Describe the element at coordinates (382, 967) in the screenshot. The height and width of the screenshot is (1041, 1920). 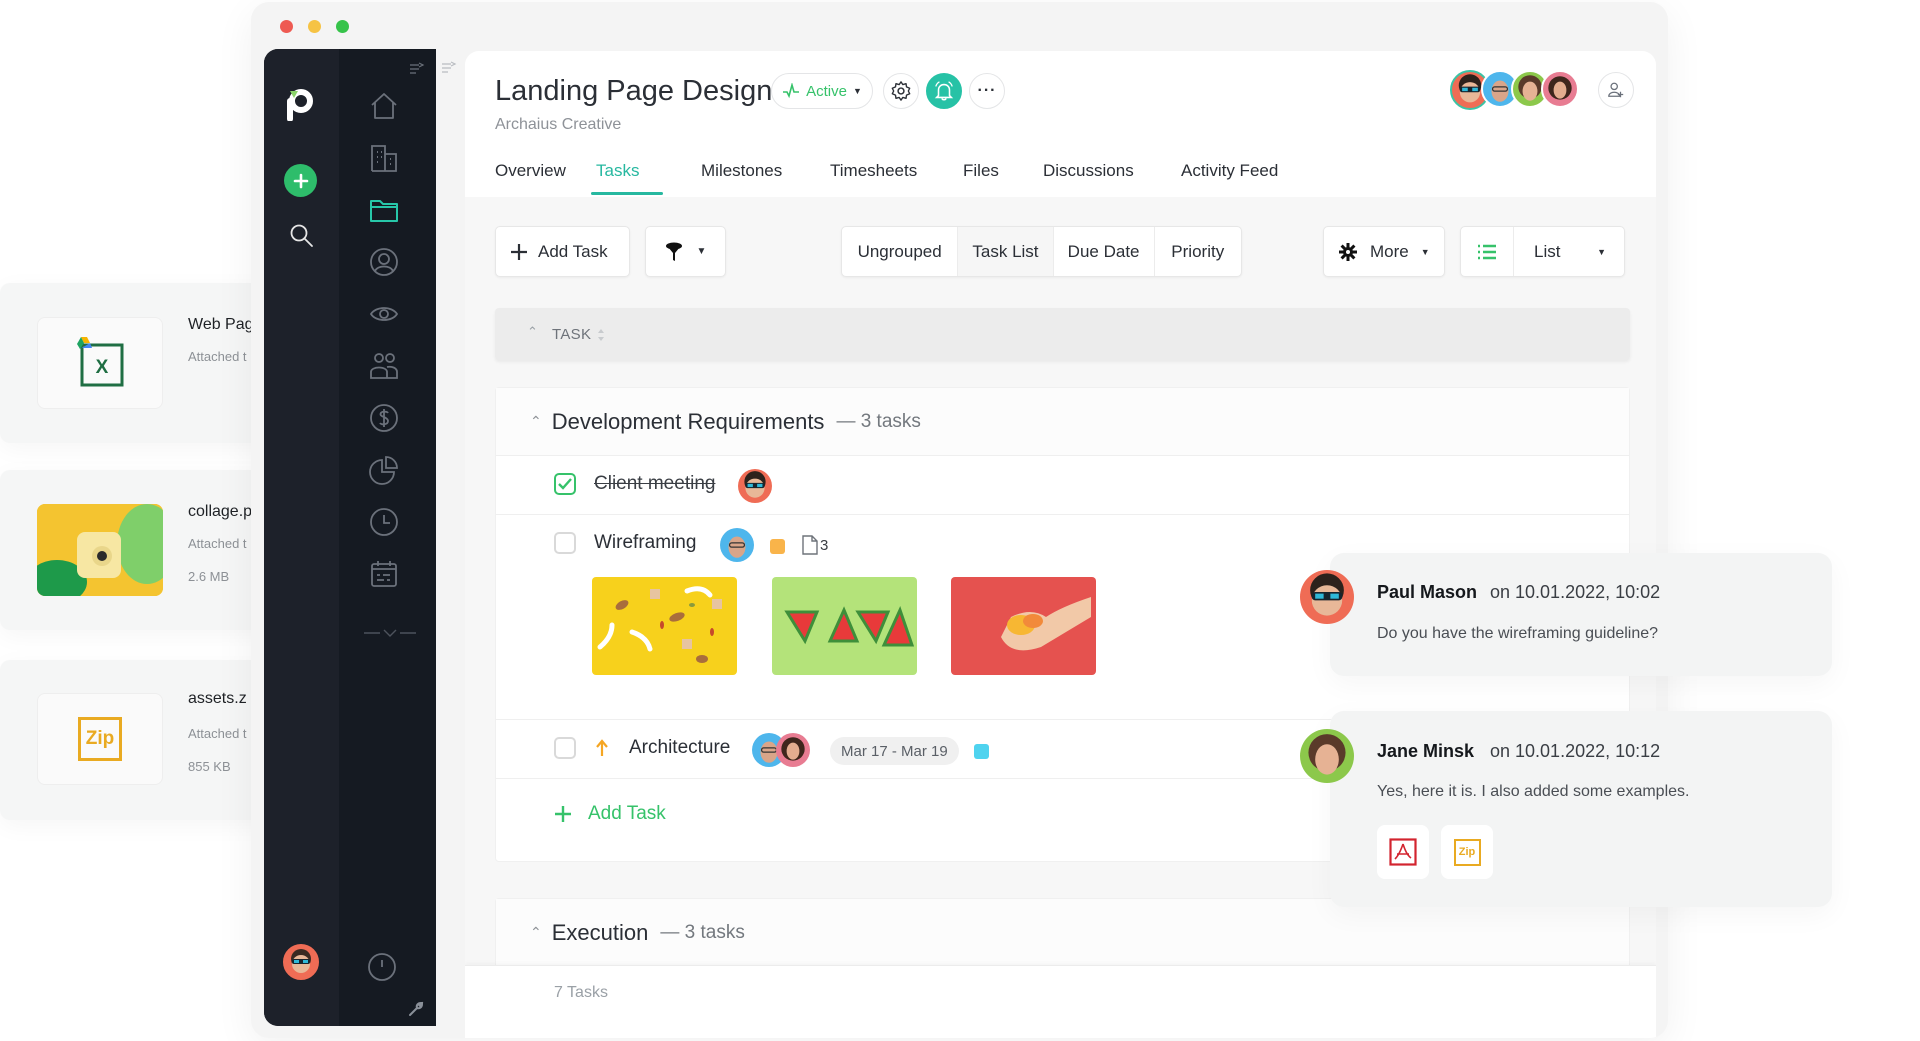
I see `timer-icon` at that location.